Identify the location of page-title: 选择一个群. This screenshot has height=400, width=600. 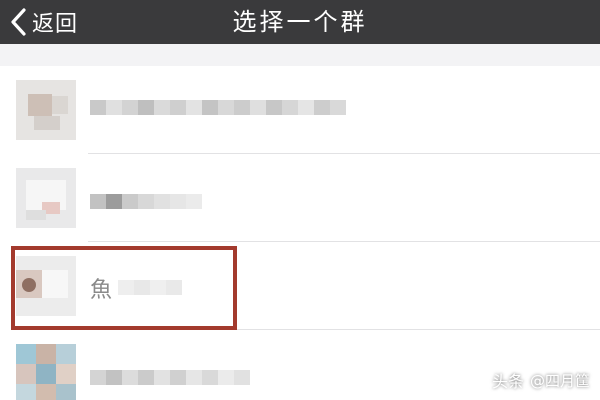
(300, 22).